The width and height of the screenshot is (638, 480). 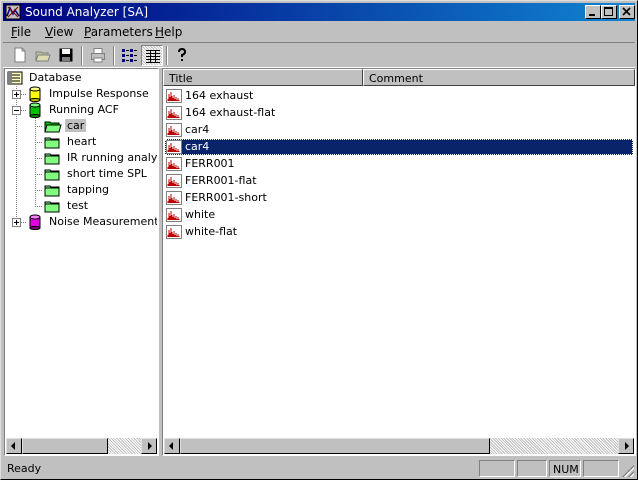 What do you see at coordinates (20, 55) in the screenshot?
I see `new-button` at bounding box center [20, 55].